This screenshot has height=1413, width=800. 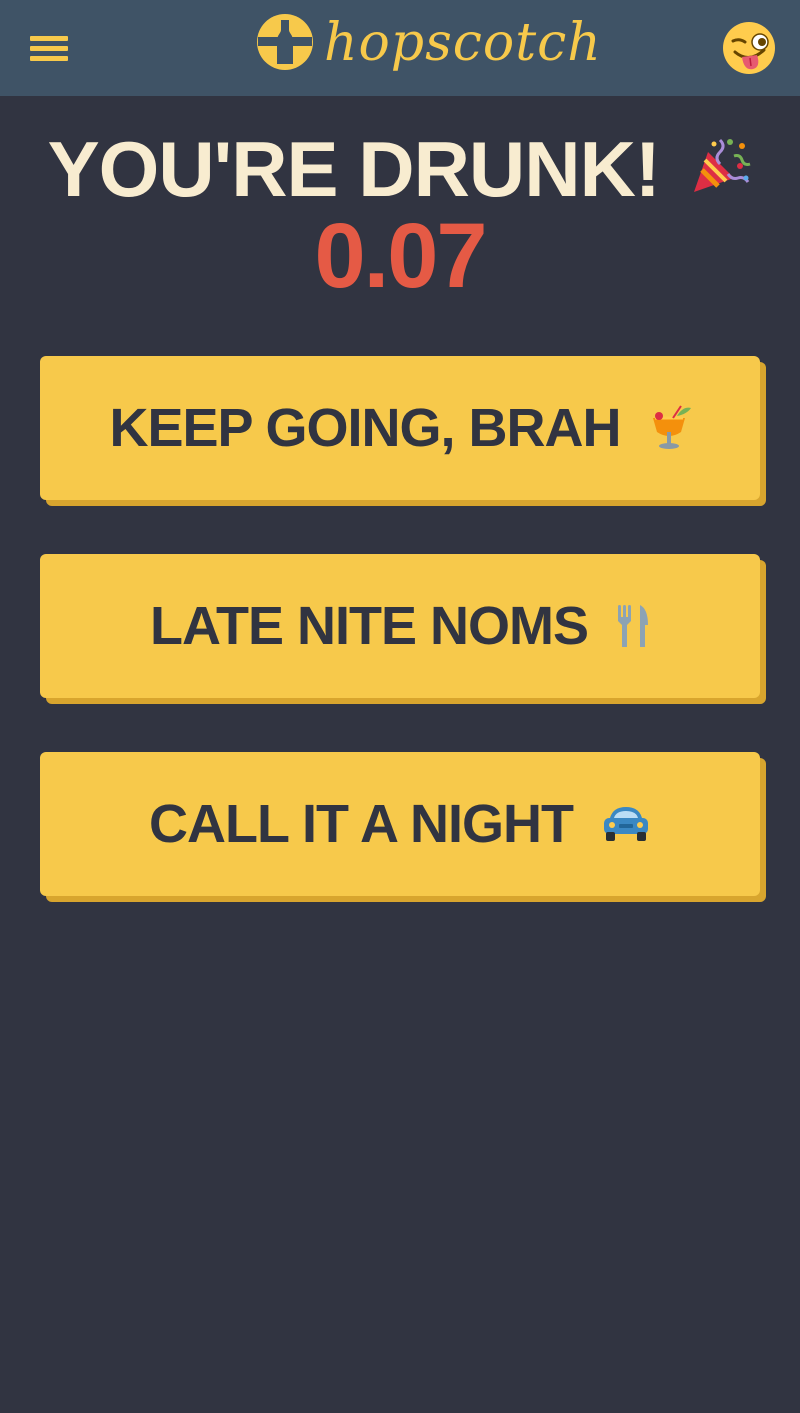 What do you see at coordinates (625, 824) in the screenshot?
I see `car-emoji` at bounding box center [625, 824].